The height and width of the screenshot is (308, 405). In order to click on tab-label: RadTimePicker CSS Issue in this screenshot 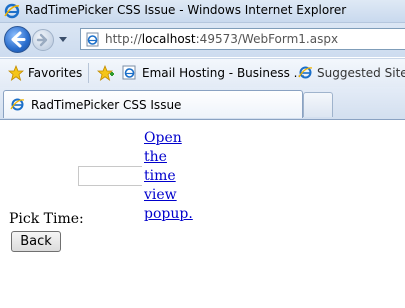, I will do `click(106, 105)`.